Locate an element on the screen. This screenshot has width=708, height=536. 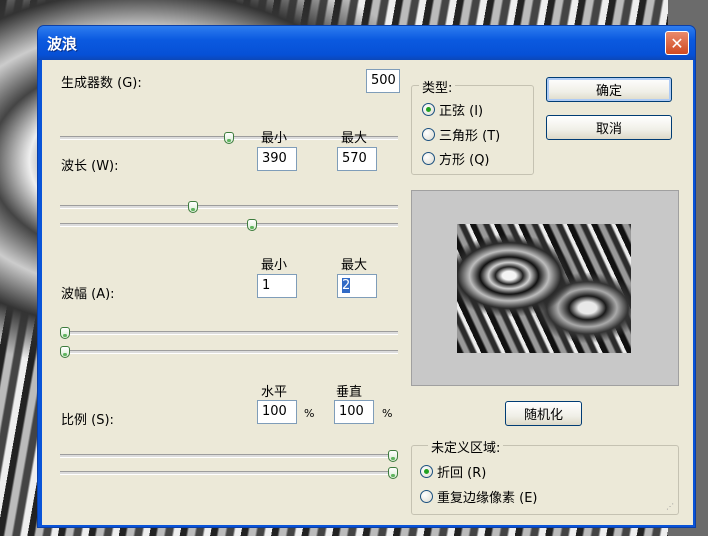
cancel-button-label: 取消 is located at coordinates (608, 129).